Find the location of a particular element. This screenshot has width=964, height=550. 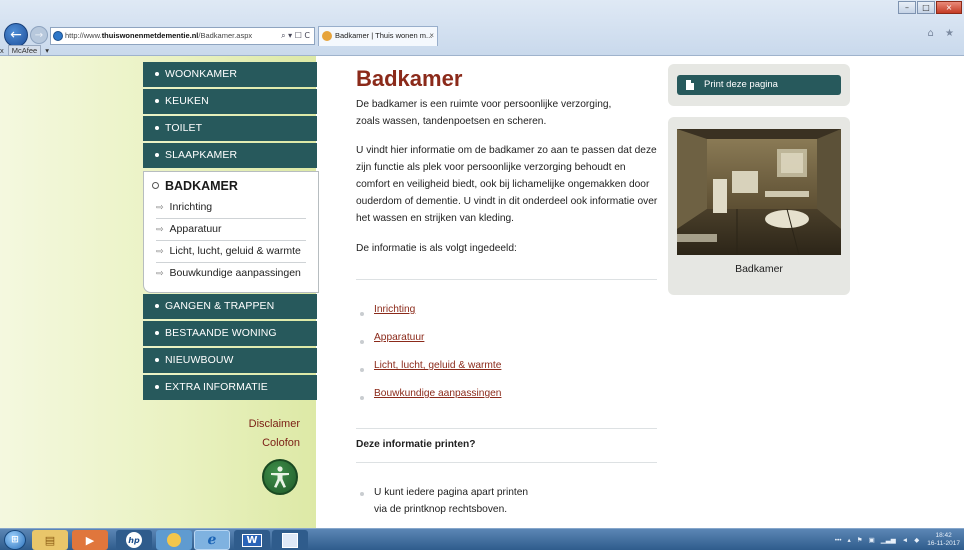

menu-label: GANGEN & TRAPPEN is located at coordinates (220, 306).